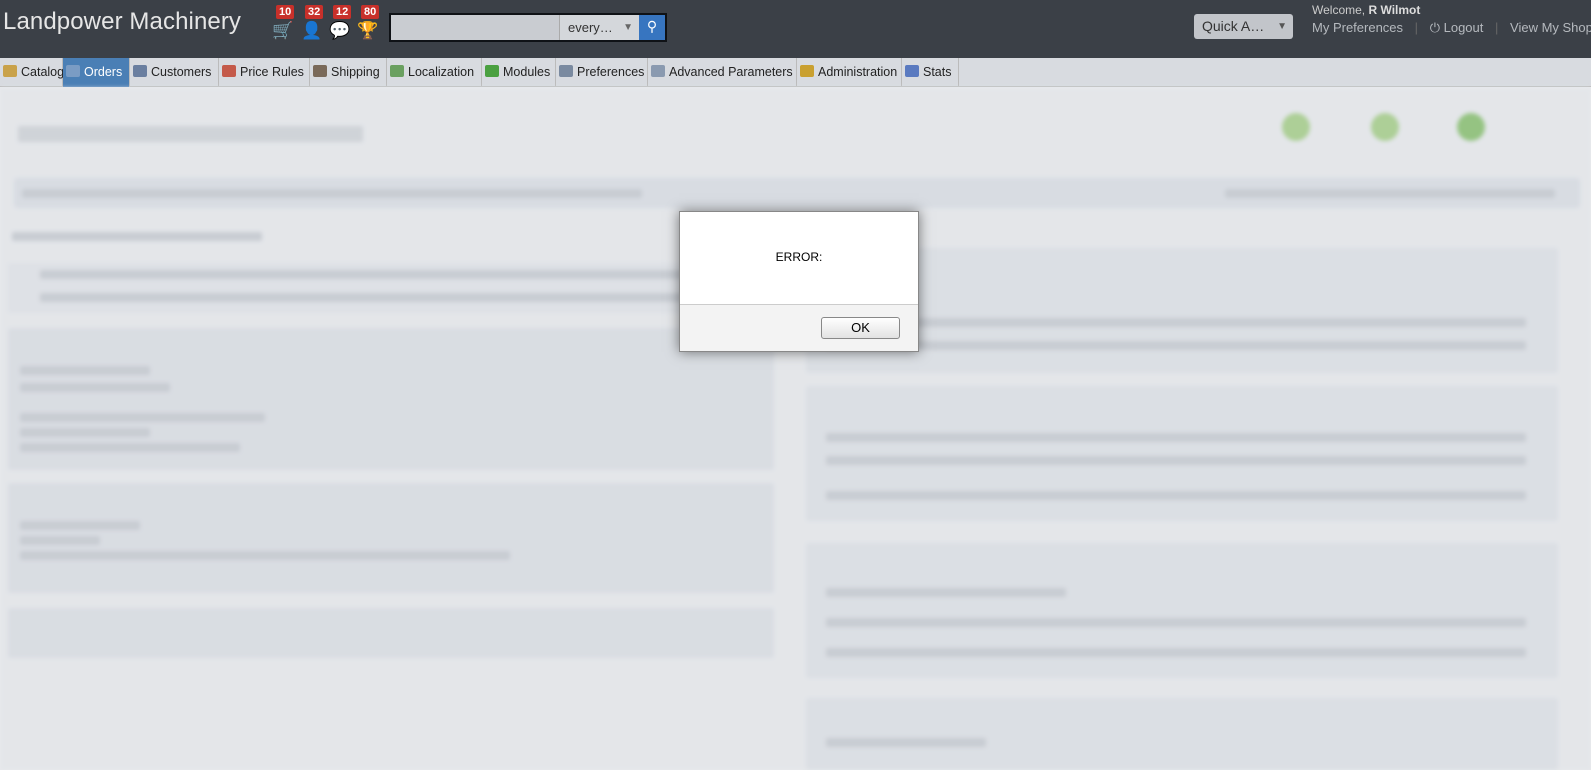  What do you see at coordinates (320, 71) in the screenshot?
I see `truck-icon` at bounding box center [320, 71].